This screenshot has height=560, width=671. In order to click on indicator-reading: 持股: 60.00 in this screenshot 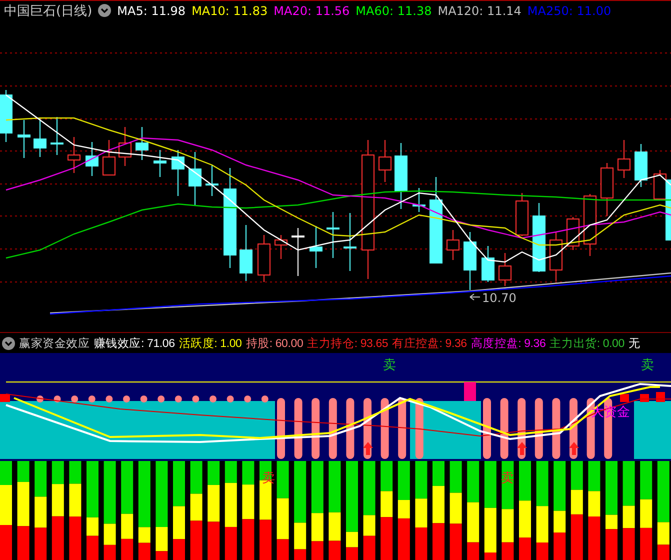, I will do `click(275, 343)`.